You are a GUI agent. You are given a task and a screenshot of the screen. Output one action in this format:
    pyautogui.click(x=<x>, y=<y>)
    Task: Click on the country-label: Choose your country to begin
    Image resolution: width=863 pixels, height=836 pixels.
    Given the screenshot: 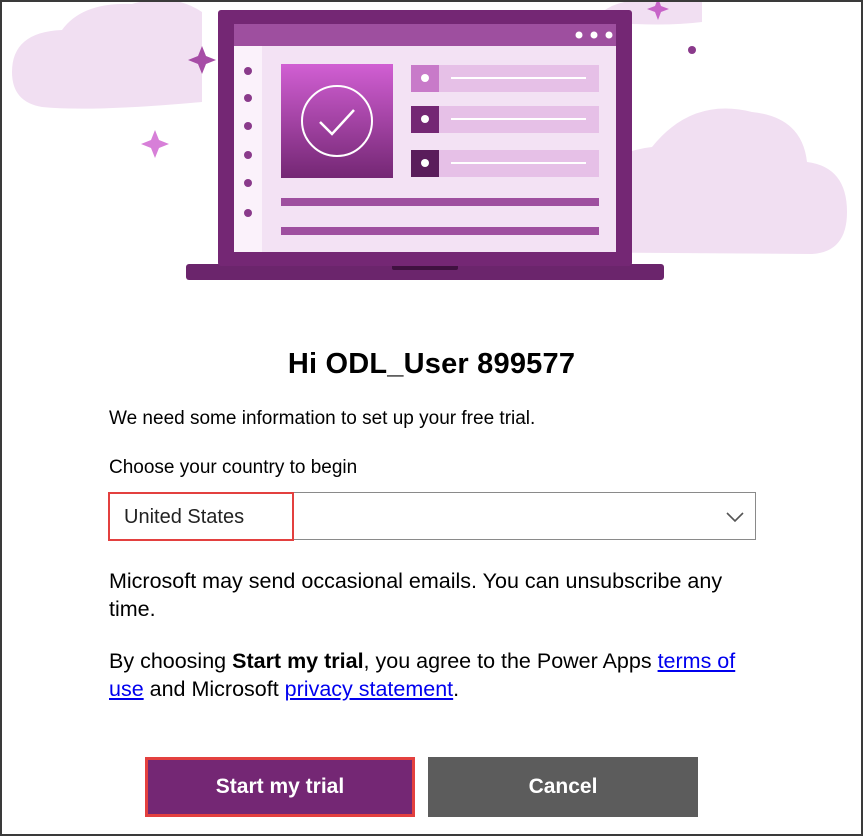 What is the action you would take?
    pyautogui.click(x=233, y=467)
    